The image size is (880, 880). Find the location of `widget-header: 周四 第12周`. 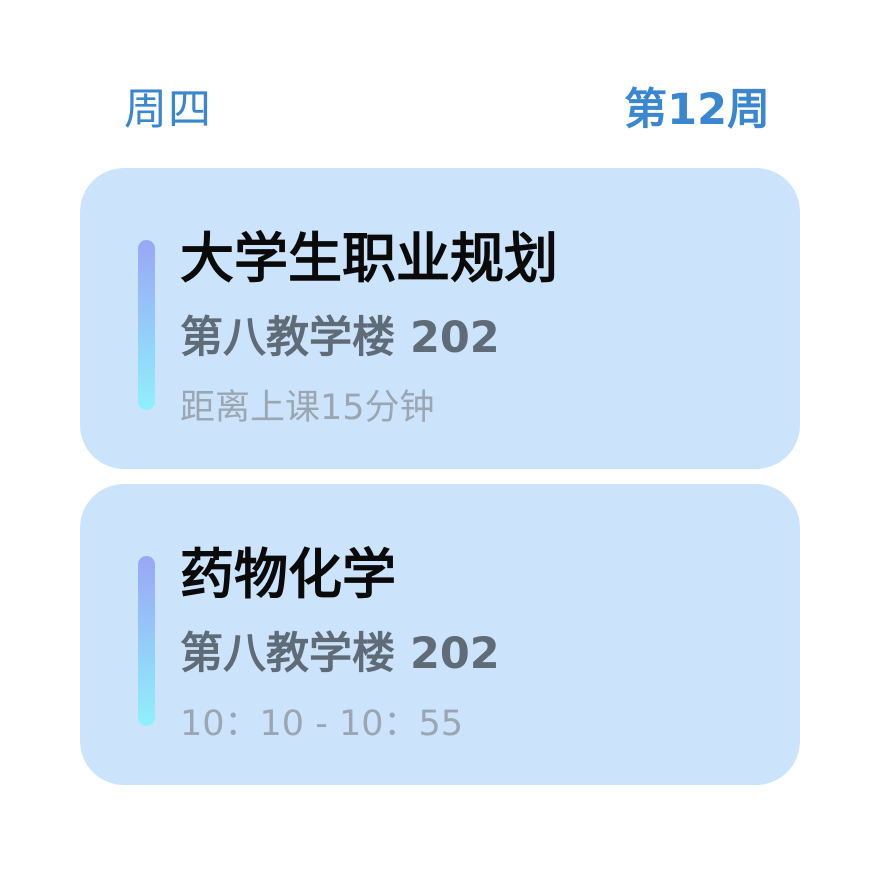

widget-header: 周四 第12周 is located at coordinates (447, 106).